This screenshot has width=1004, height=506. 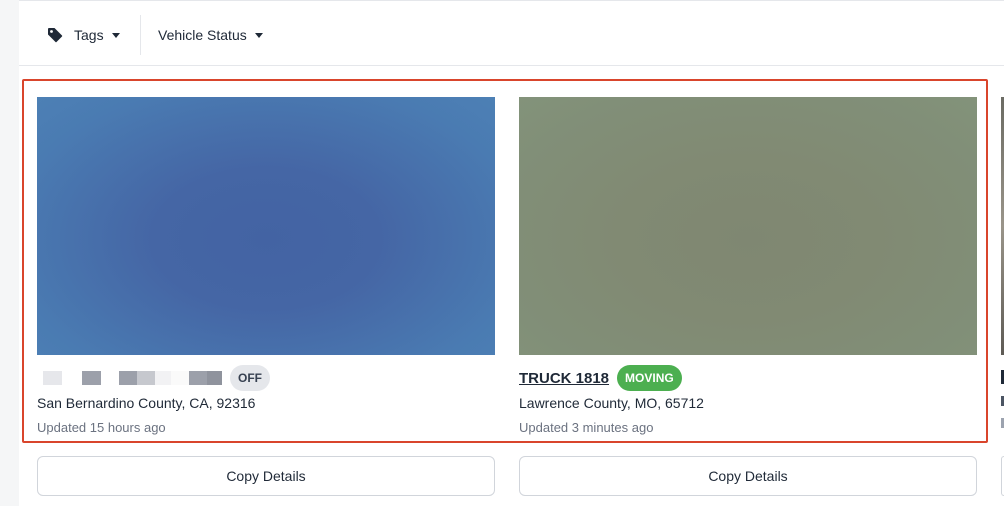 What do you see at coordinates (586, 427) in the screenshot?
I see `last-updated-text: Updated 3 minutes ago` at bounding box center [586, 427].